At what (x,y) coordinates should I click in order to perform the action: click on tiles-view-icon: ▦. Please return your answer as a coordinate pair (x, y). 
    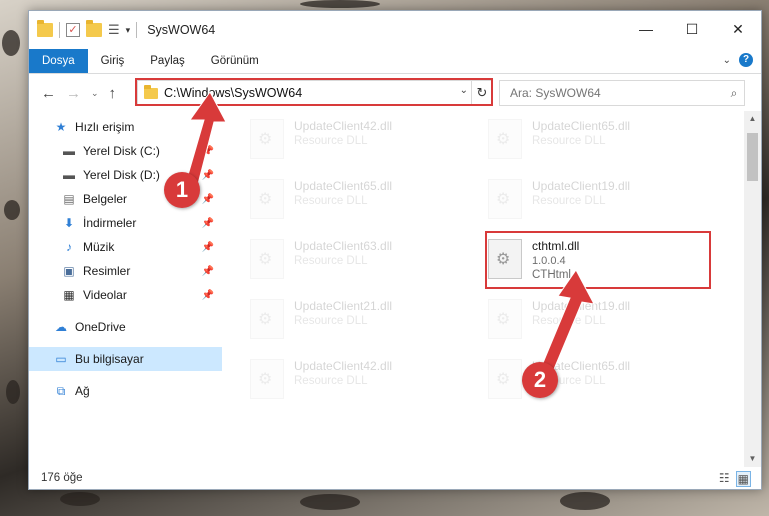
    Looking at the image, I should click on (743, 479).